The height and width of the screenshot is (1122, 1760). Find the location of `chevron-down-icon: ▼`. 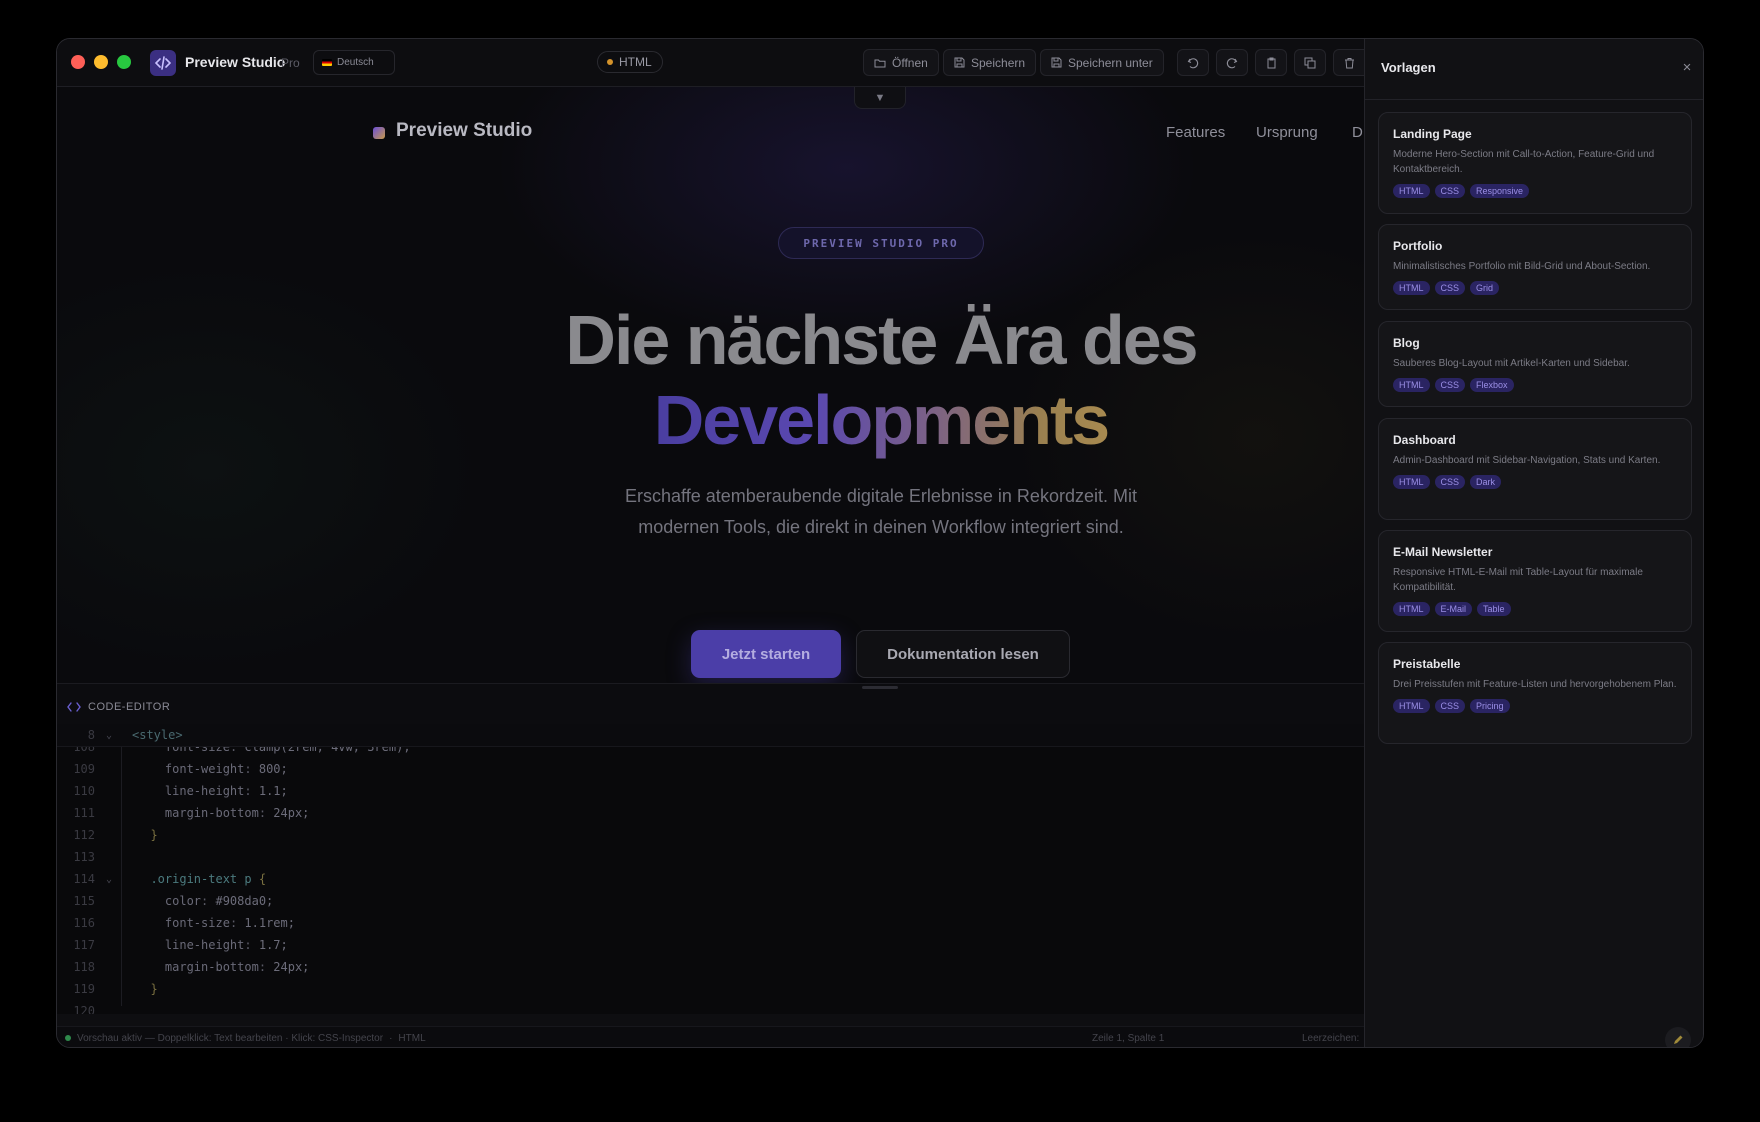

chevron-down-icon: ▼ is located at coordinates (880, 97).